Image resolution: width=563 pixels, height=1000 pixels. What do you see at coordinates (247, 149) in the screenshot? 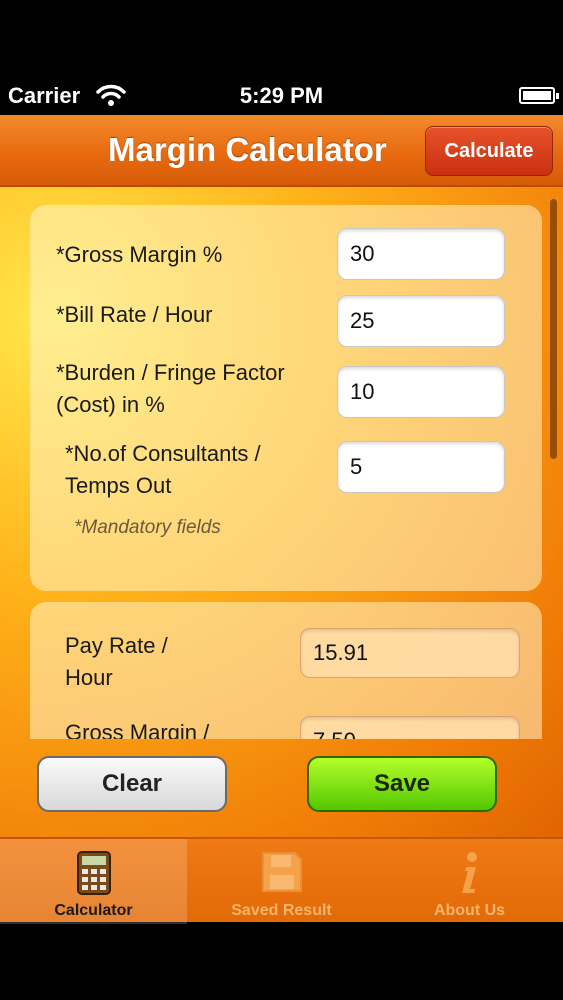
I see `page-title: Margin Calculator` at bounding box center [247, 149].